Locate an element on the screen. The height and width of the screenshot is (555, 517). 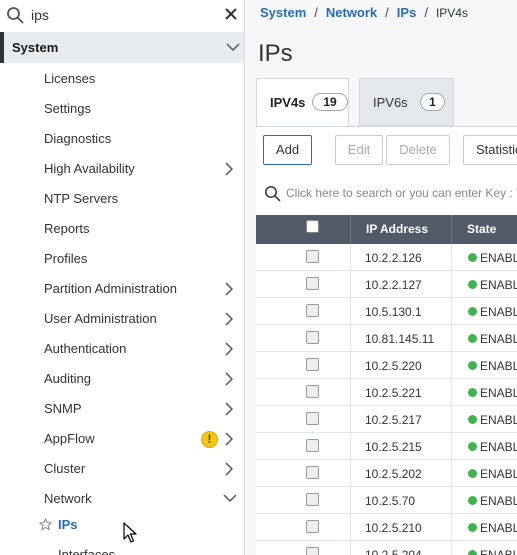
column-header-state: State is located at coordinates (481, 229).